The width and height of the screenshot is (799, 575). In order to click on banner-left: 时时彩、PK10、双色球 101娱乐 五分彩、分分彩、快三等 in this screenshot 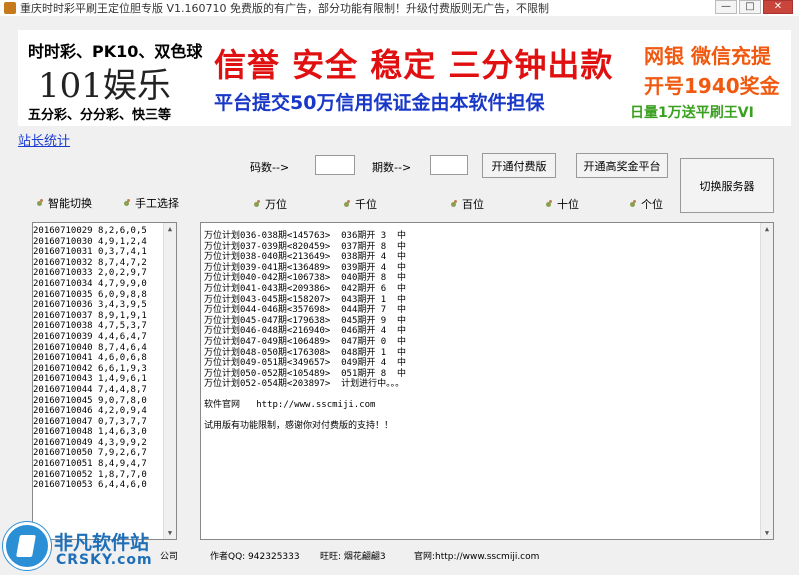, I will do `click(114, 78)`.